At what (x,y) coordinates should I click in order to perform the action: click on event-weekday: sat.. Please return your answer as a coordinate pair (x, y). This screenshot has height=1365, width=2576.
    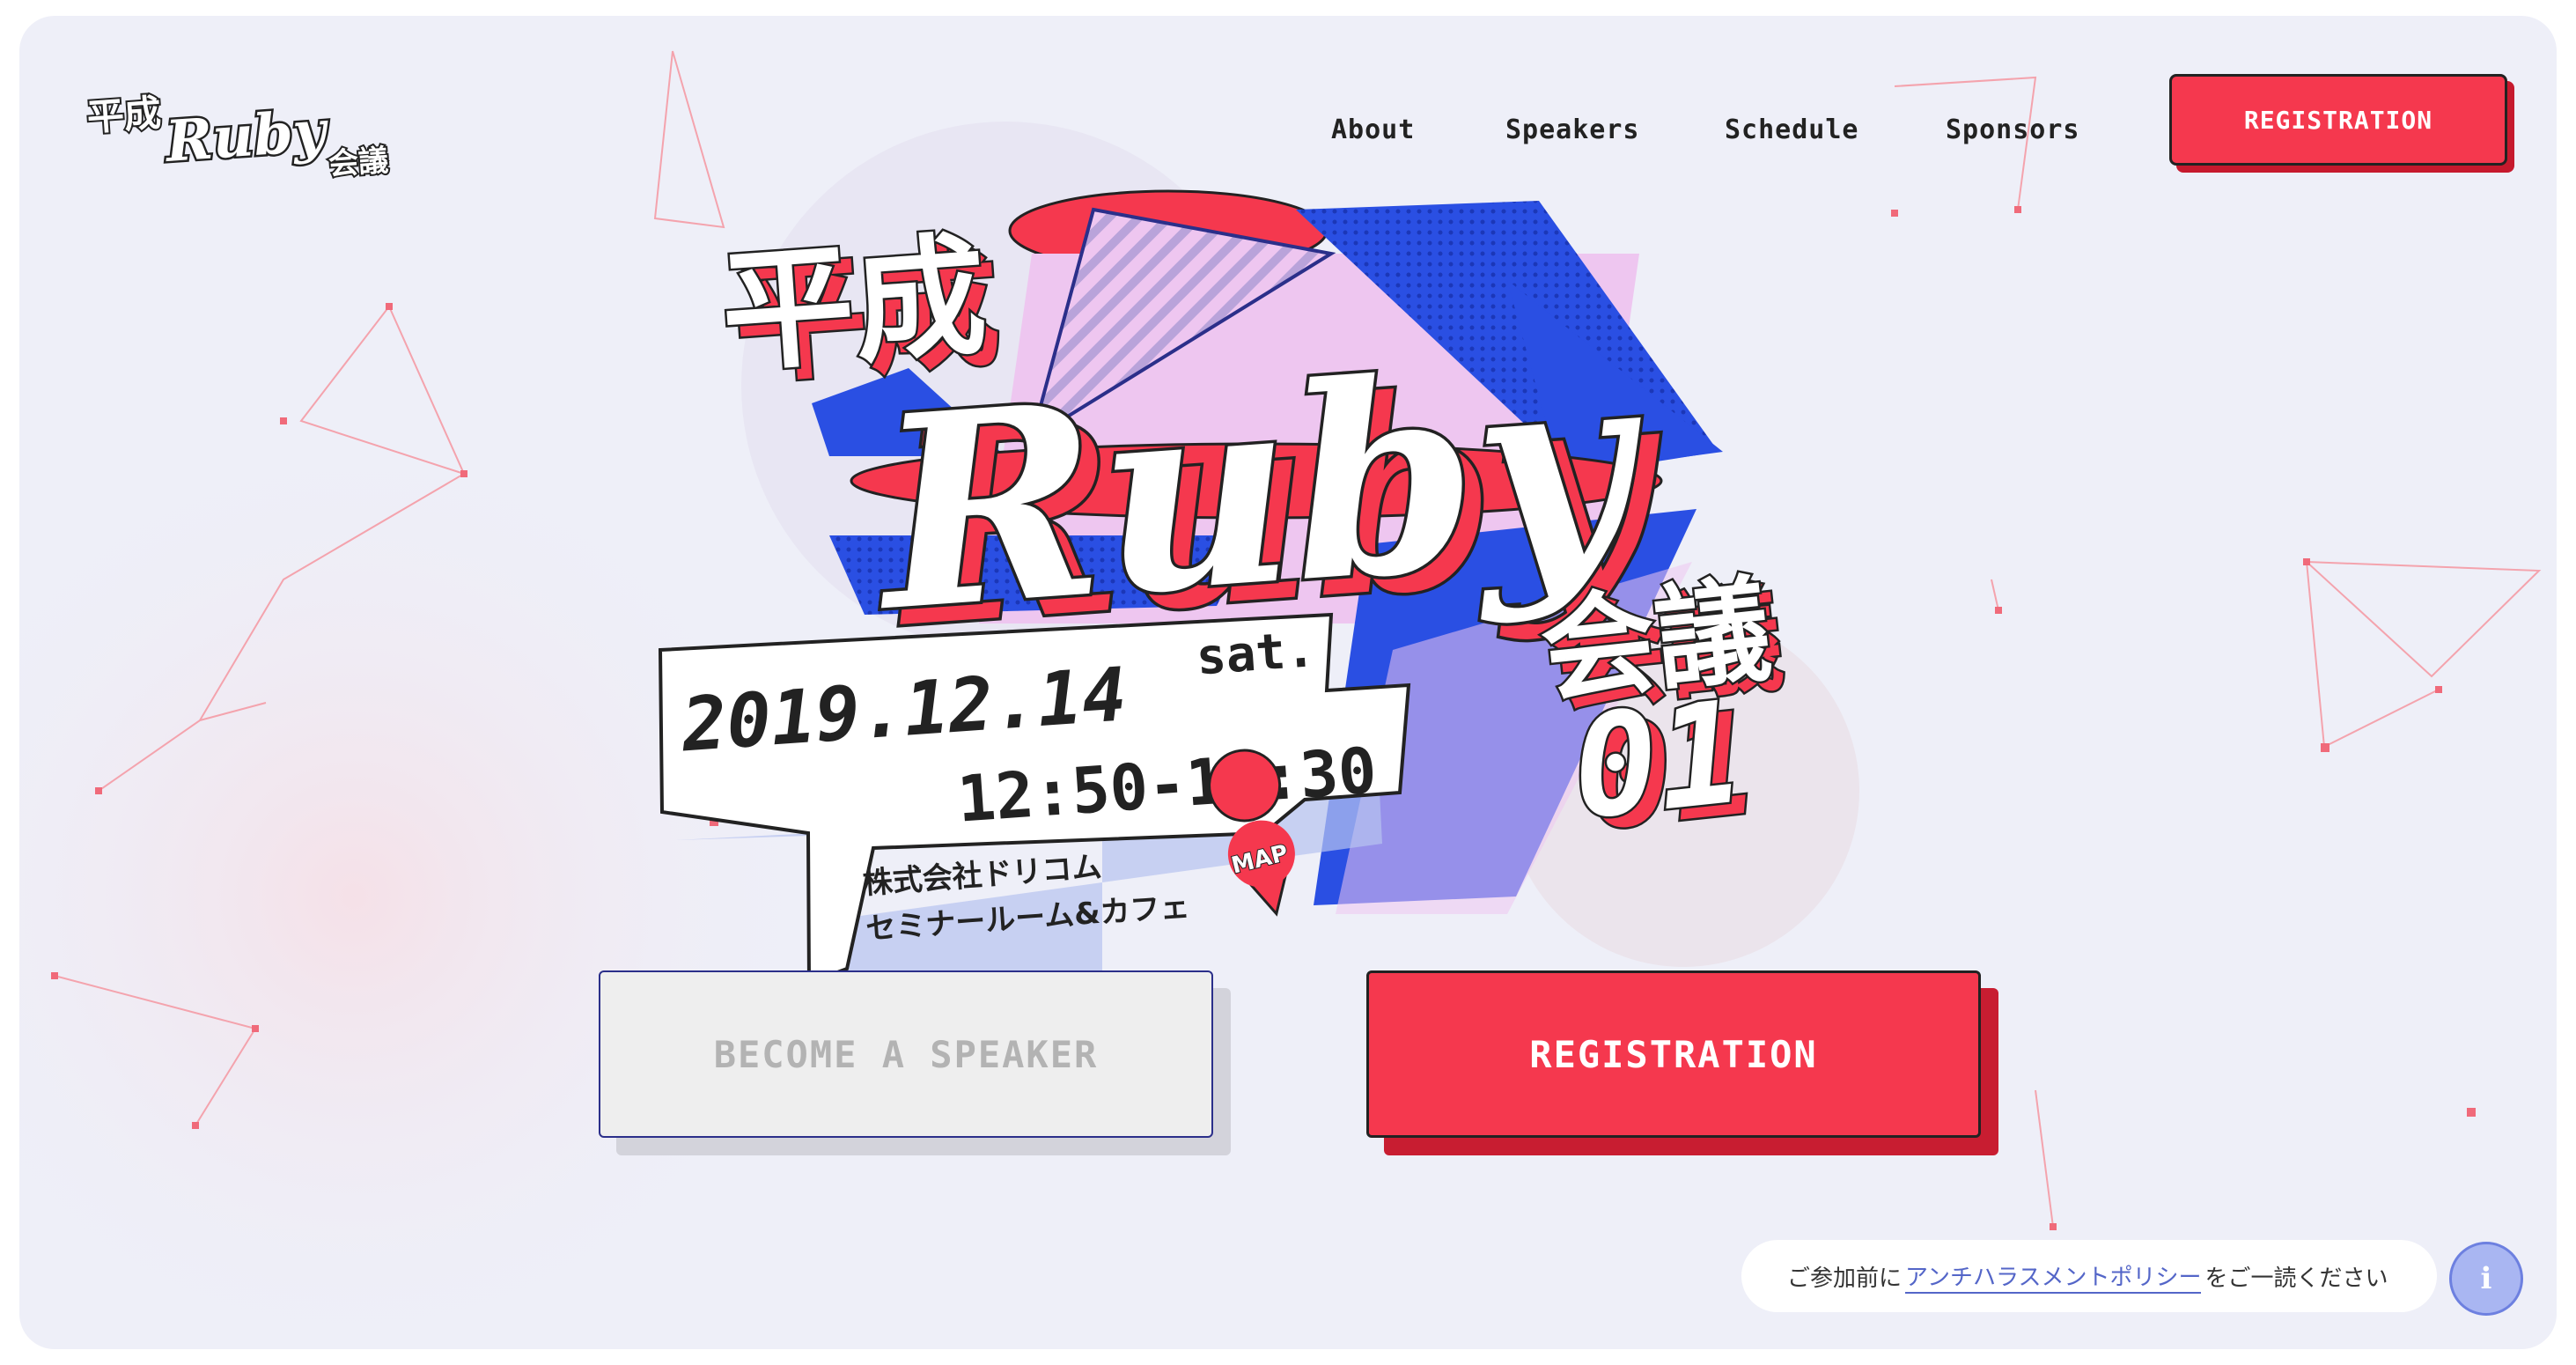
    Looking at the image, I should click on (1256, 653).